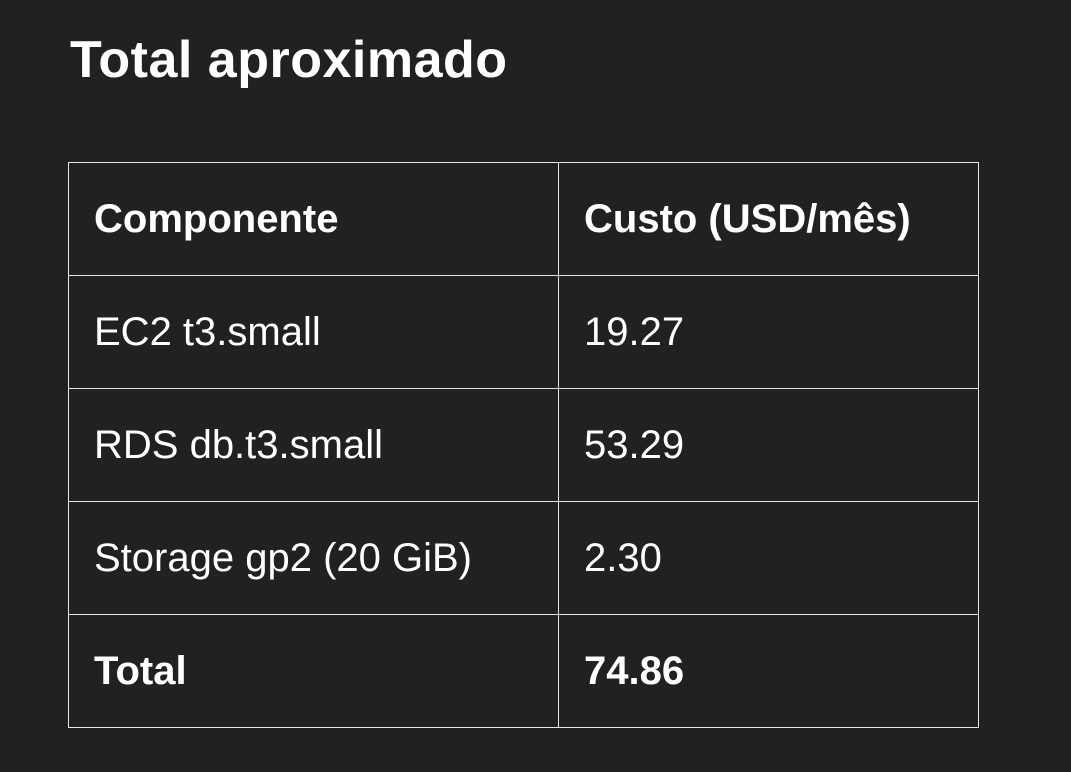 The width and height of the screenshot is (1071, 772). I want to click on cell-cost: 2.30, so click(768, 558).